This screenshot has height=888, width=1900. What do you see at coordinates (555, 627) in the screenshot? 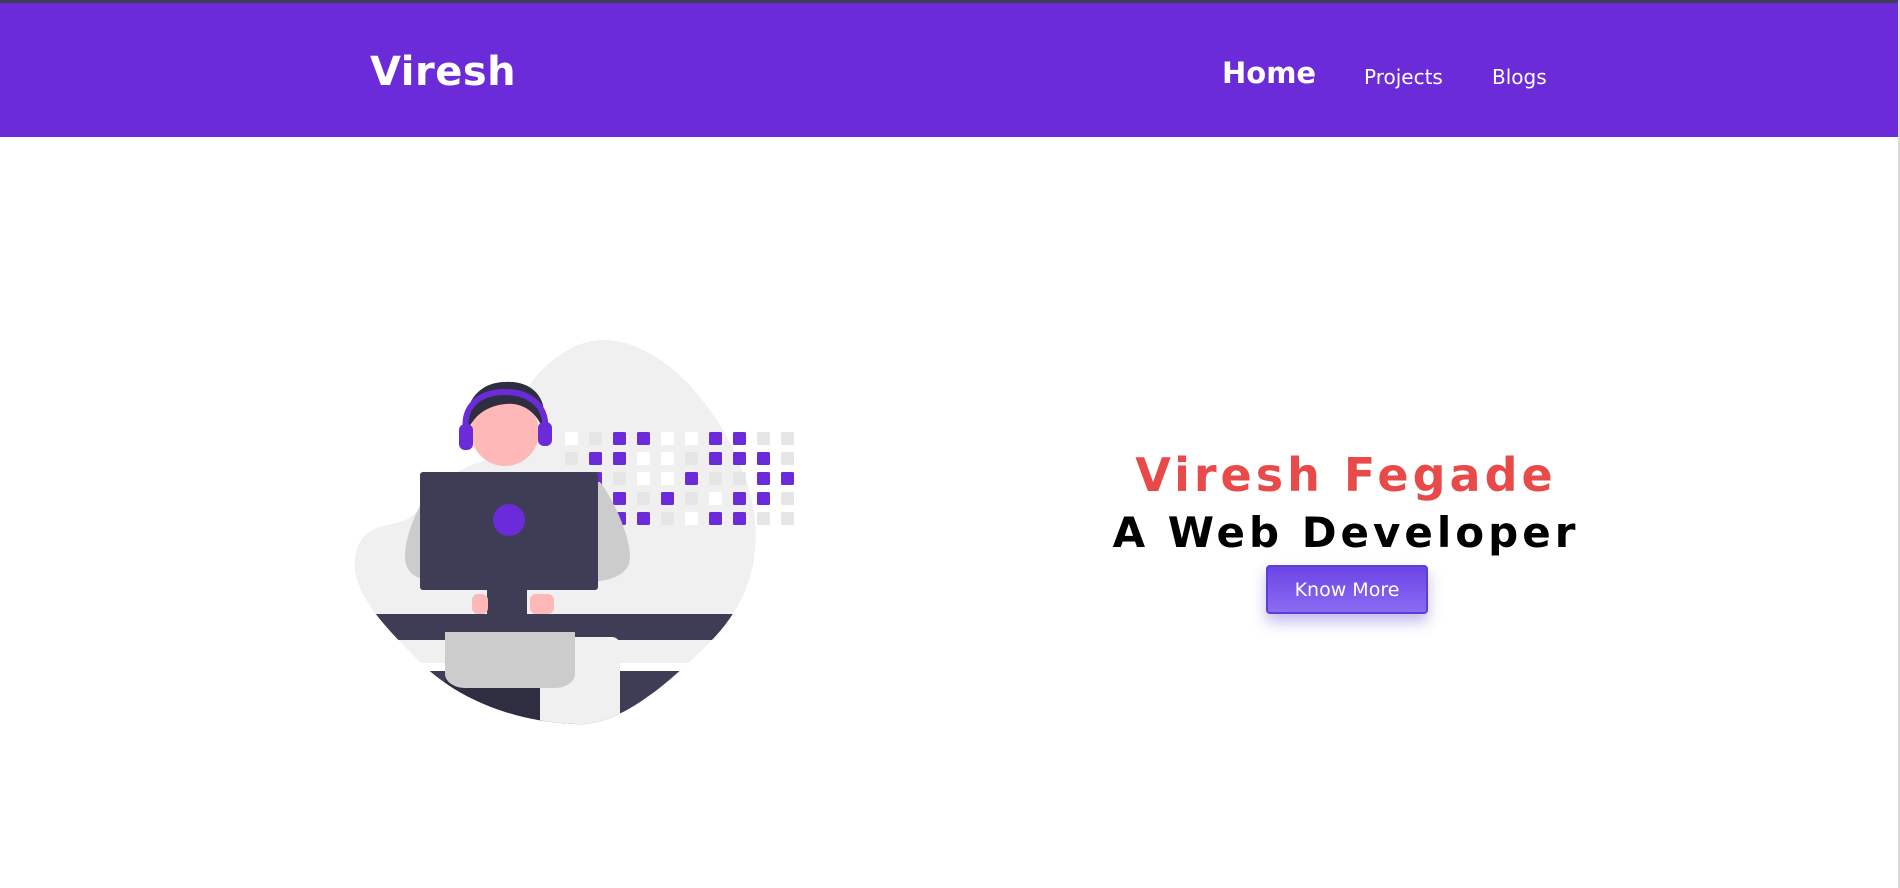
I see `desk` at bounding box center [555, 627].